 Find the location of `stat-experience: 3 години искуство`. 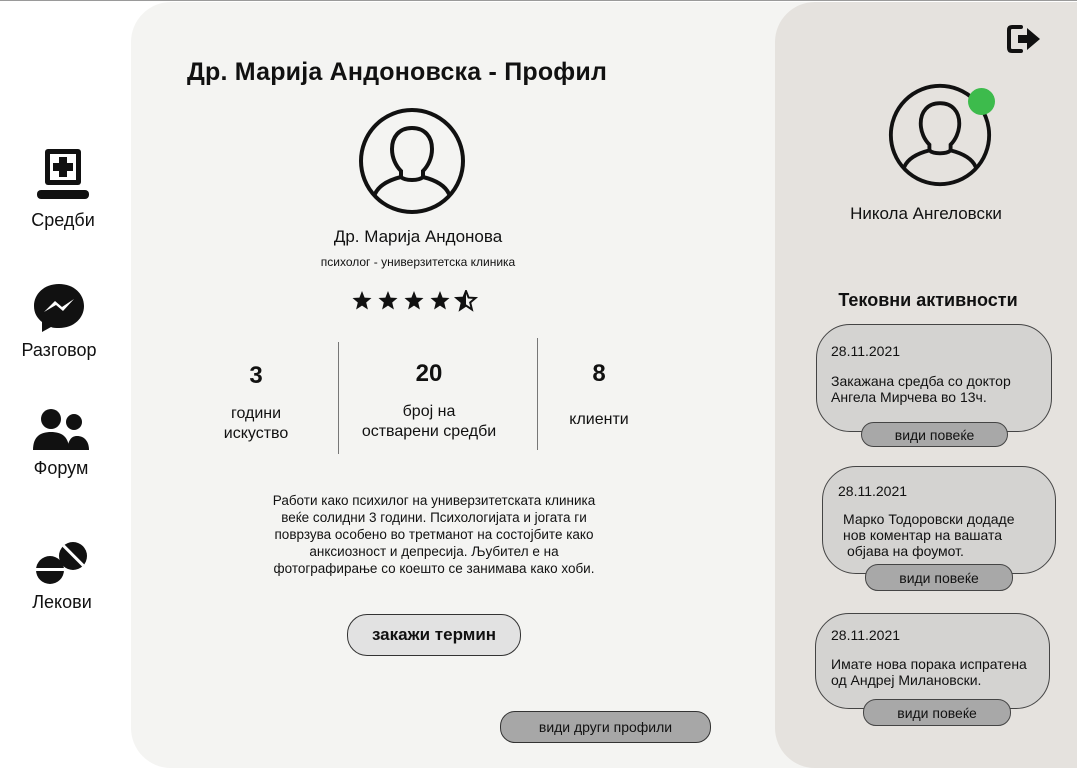

stat-experience: 3 години искуство is located at coordinates (256, 403).